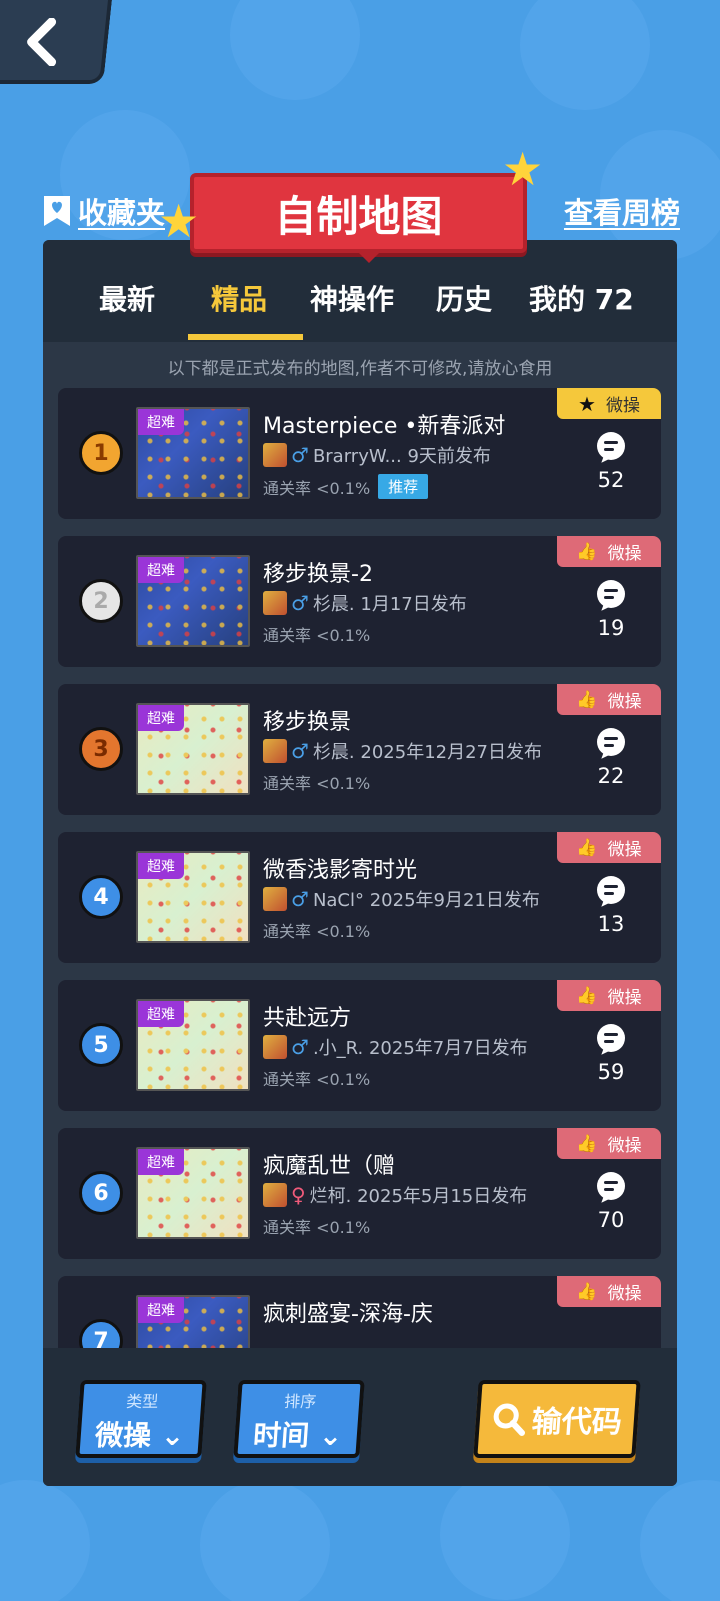 The width and height of the screenshot is (720, 1601). Describe the element at coordinates (611, 480) in the screenshot. I see `comment-count: 52` at that location.